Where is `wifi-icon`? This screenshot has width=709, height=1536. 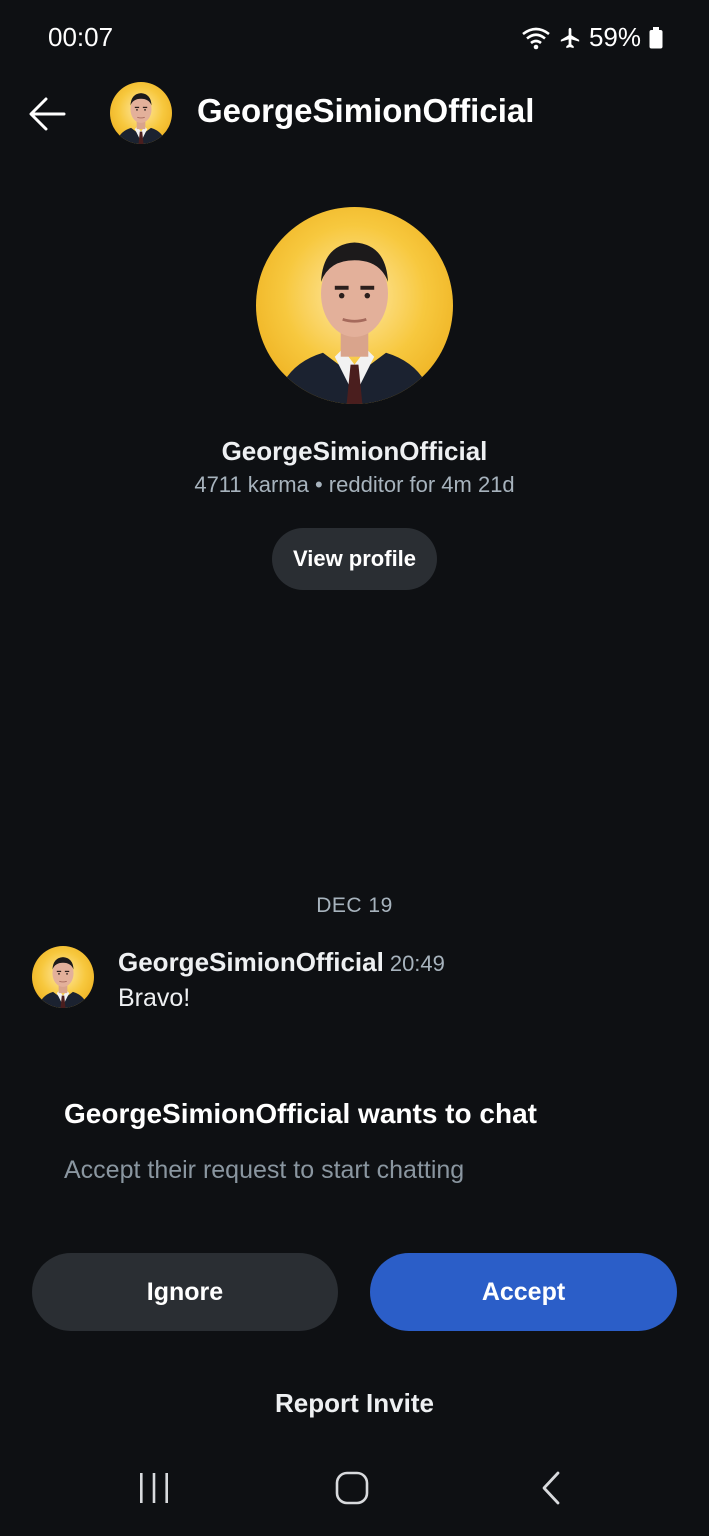 wifi-icon is located at coordinates (536, 38).